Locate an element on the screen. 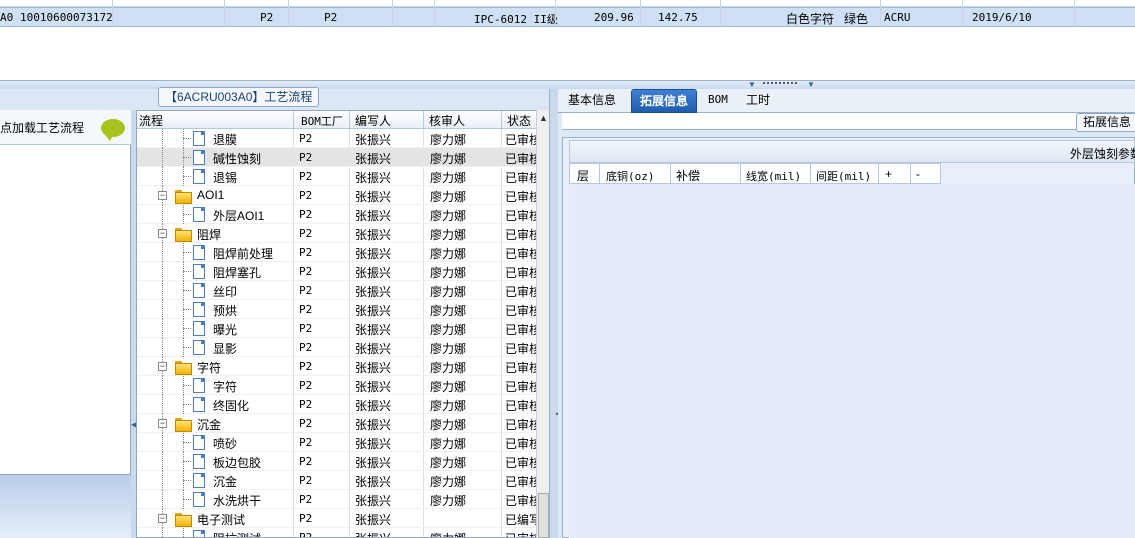 This screenshot has height=538, width=1135. process-tree-row: 沉金 P2 张振兴 廖力娜 已审核 is located at coordinates (342, 480).